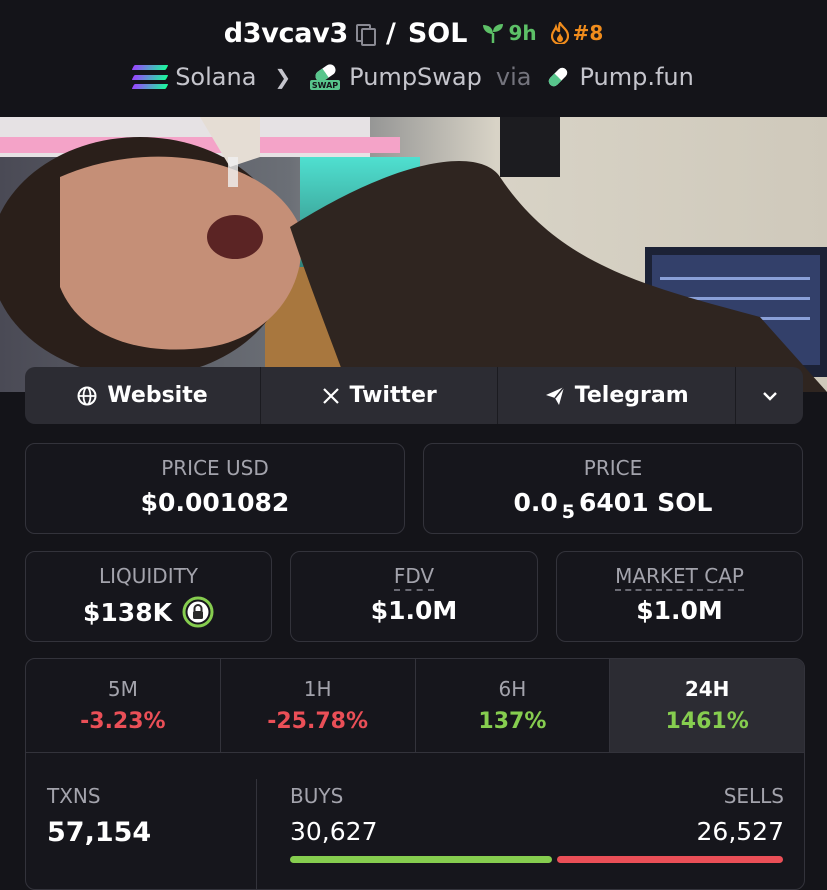 The width and height of the screenshot is (827, 890). I want to click on timeframe-label: 6H, so click(512, 689).